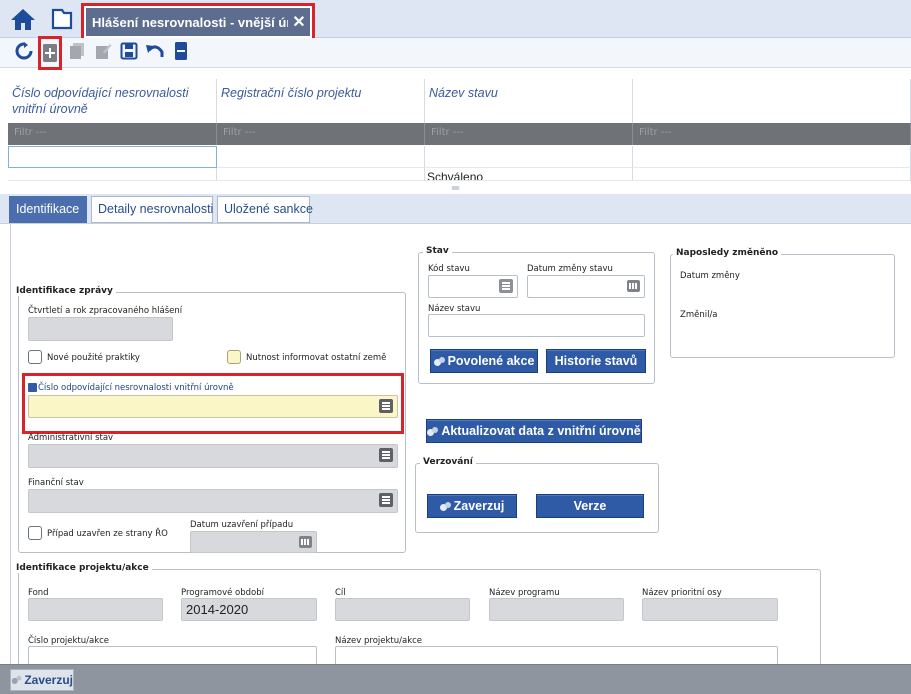 The image size is (911, 694). I want to click on save-icon, so click(129, 51).